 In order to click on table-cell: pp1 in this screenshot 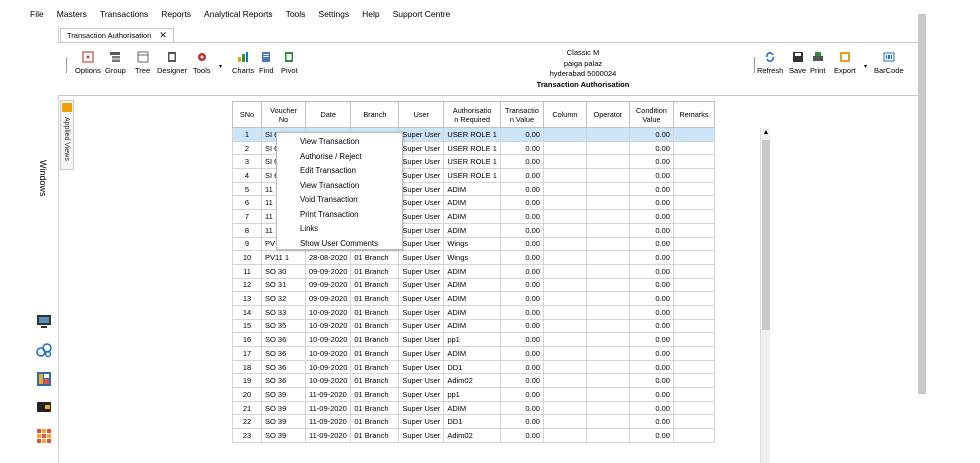, I will do `click(472, 339)`.